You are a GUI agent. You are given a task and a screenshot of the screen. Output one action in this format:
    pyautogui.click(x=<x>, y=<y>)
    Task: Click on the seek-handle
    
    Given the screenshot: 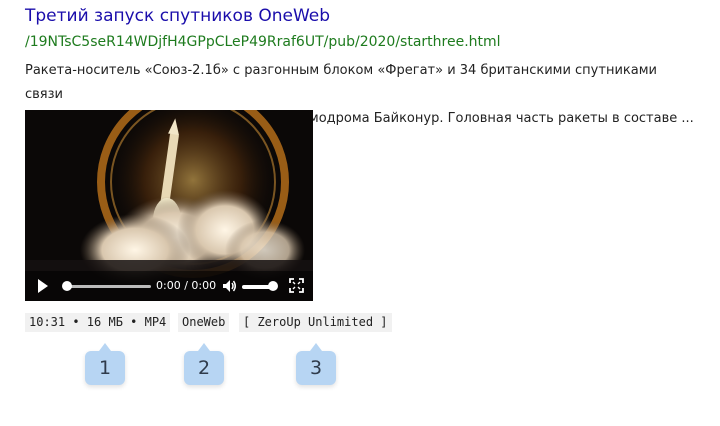 What is the action you would take?
    pyautogui.click(x=67, y=286)
    